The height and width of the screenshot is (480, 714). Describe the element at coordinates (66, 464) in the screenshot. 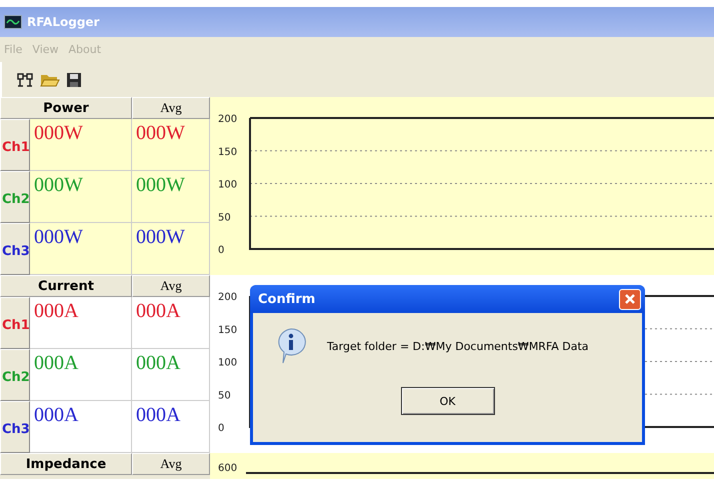

I see `column-header: Impedance` at that location.